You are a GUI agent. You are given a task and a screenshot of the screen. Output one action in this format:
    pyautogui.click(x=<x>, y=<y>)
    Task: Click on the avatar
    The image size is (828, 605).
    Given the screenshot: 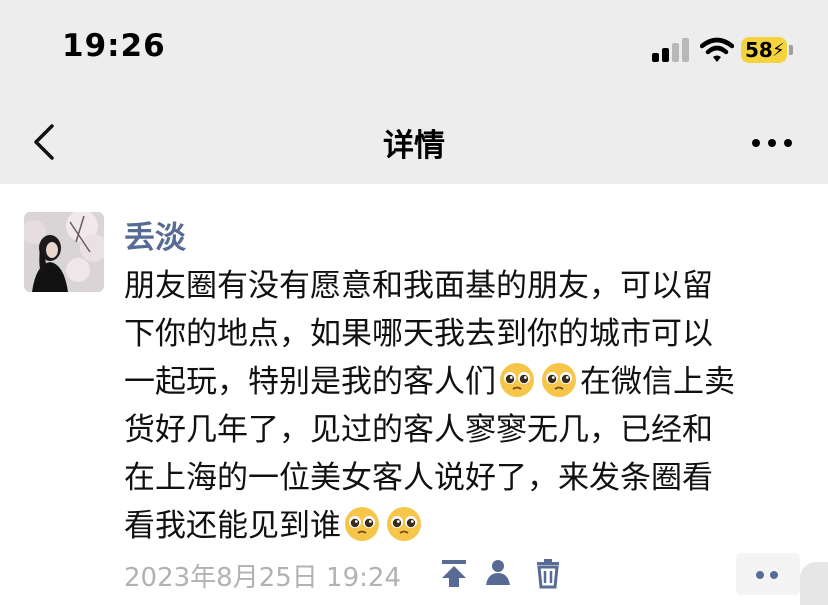 What is the action you would take?
    pyautogui.click(x=64, y=252)
    